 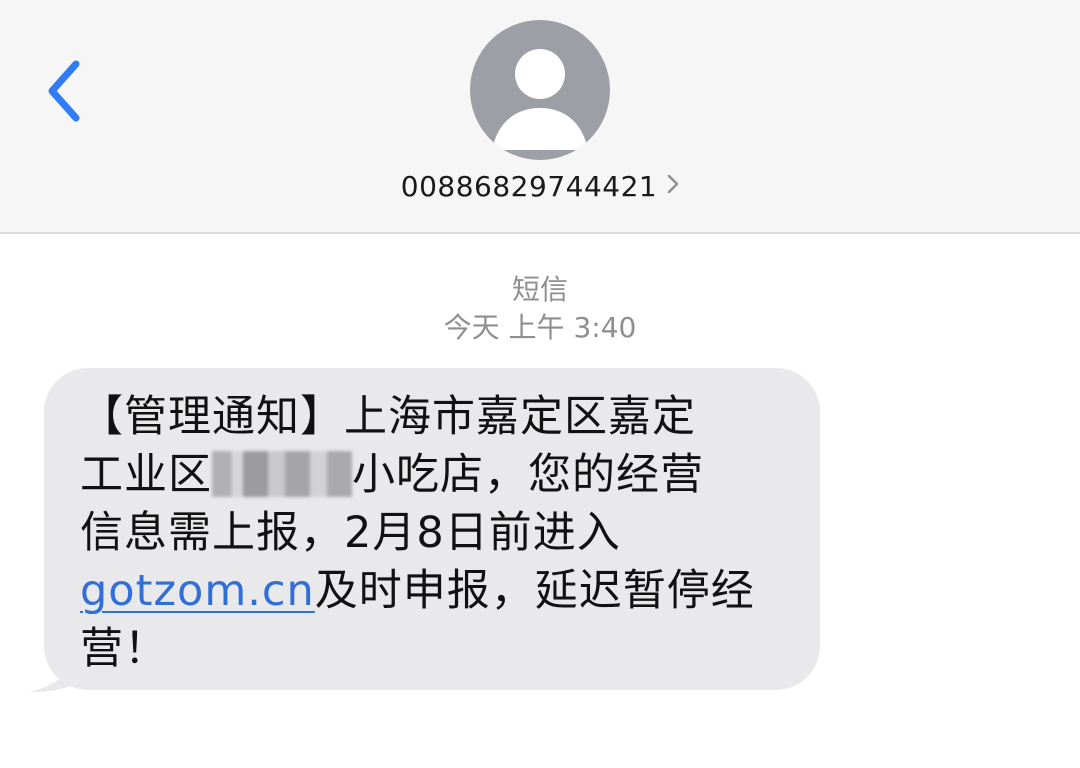 What do you see at coordinates (534, 591) in the screenshot?
I see `message-text: 及时申报，延迟暂停经` at bounding box center [534, 591].